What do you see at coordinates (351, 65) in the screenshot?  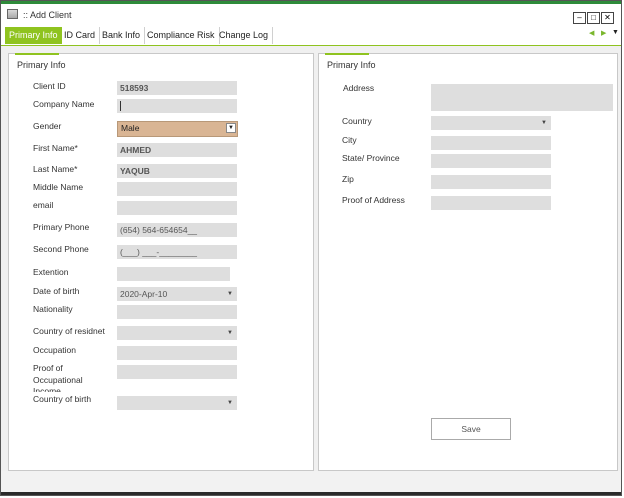 I see `right-panel-title: Primary Info` at bounding box center [351, 65].